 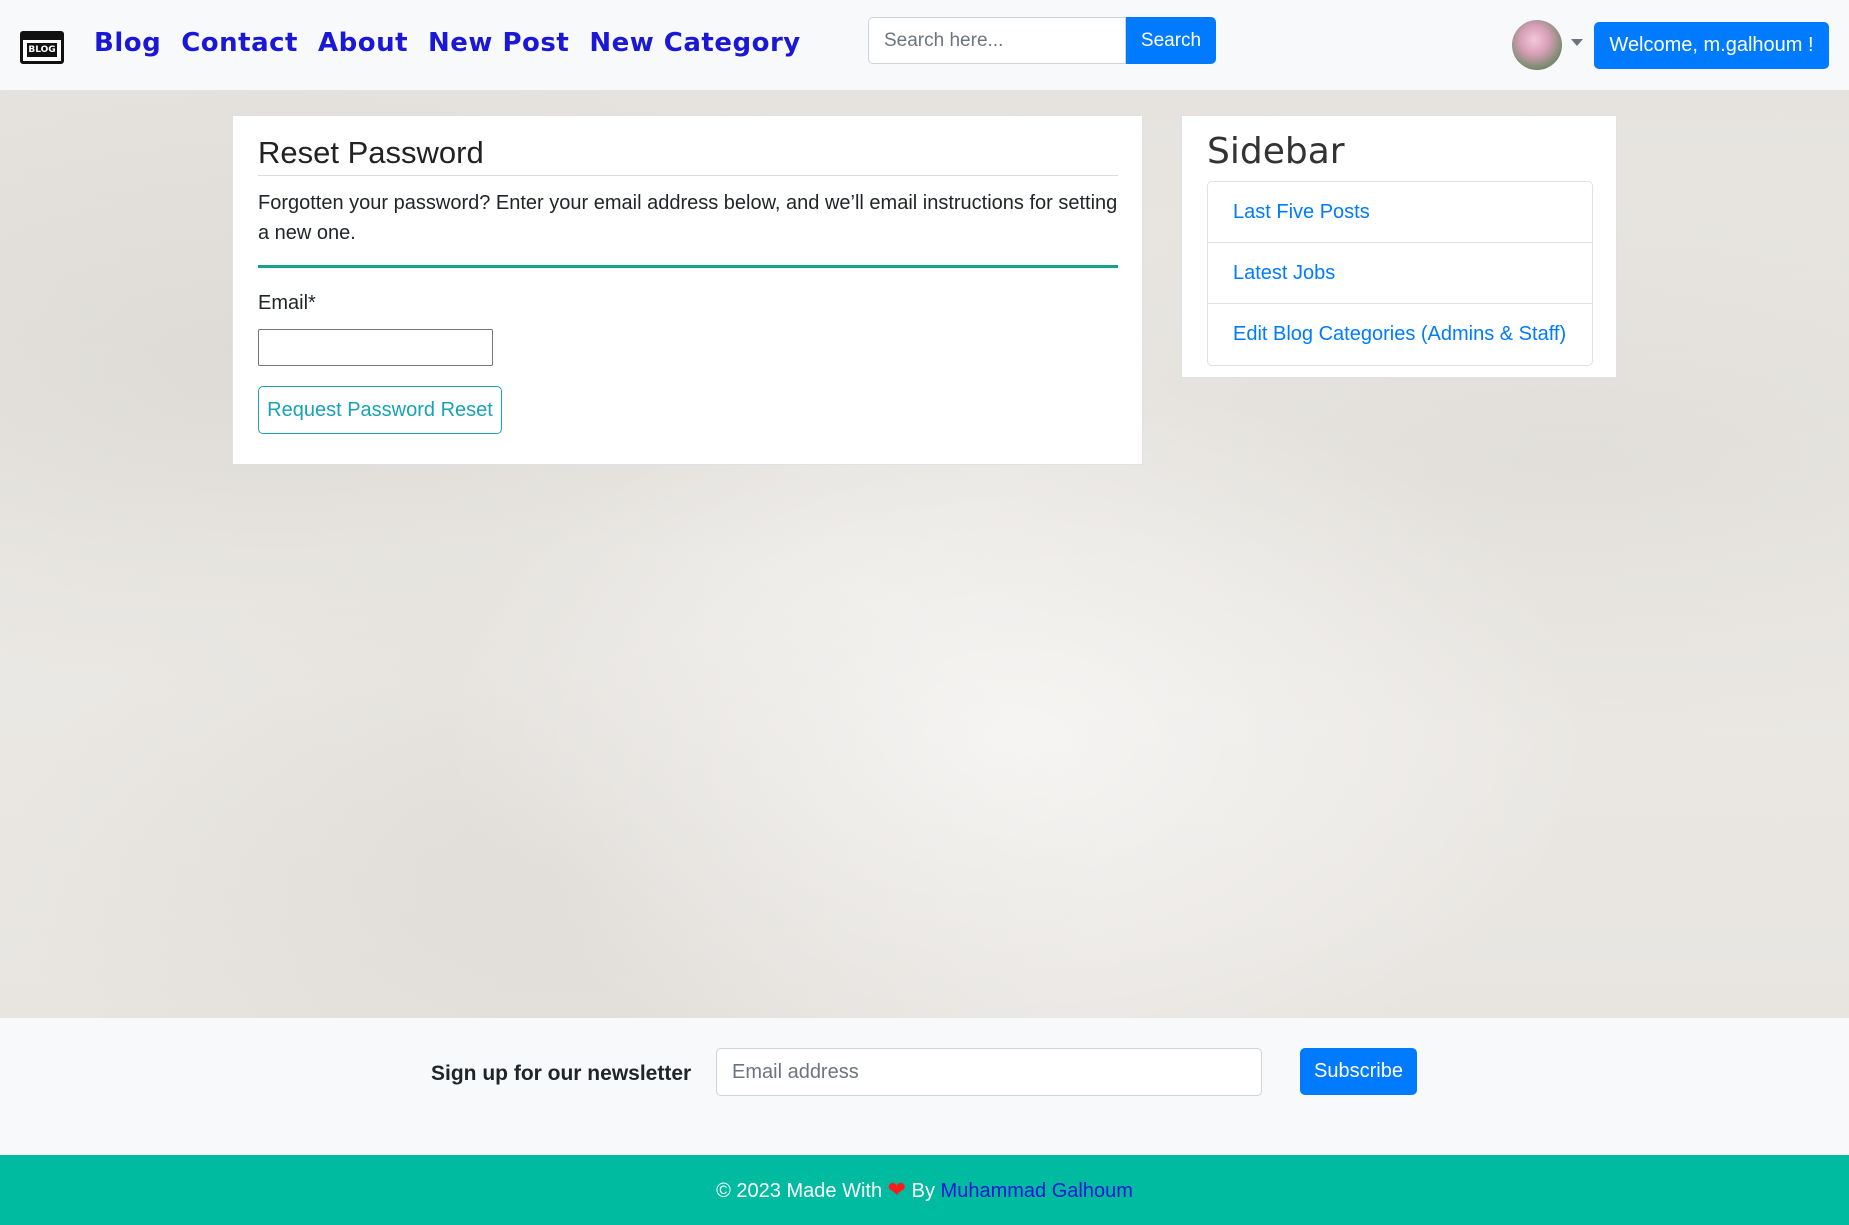 What do you see at coordinates (1577, 42) in the screenshot?
I see `chevron-down-icon` at bounding box center [1577, 42].